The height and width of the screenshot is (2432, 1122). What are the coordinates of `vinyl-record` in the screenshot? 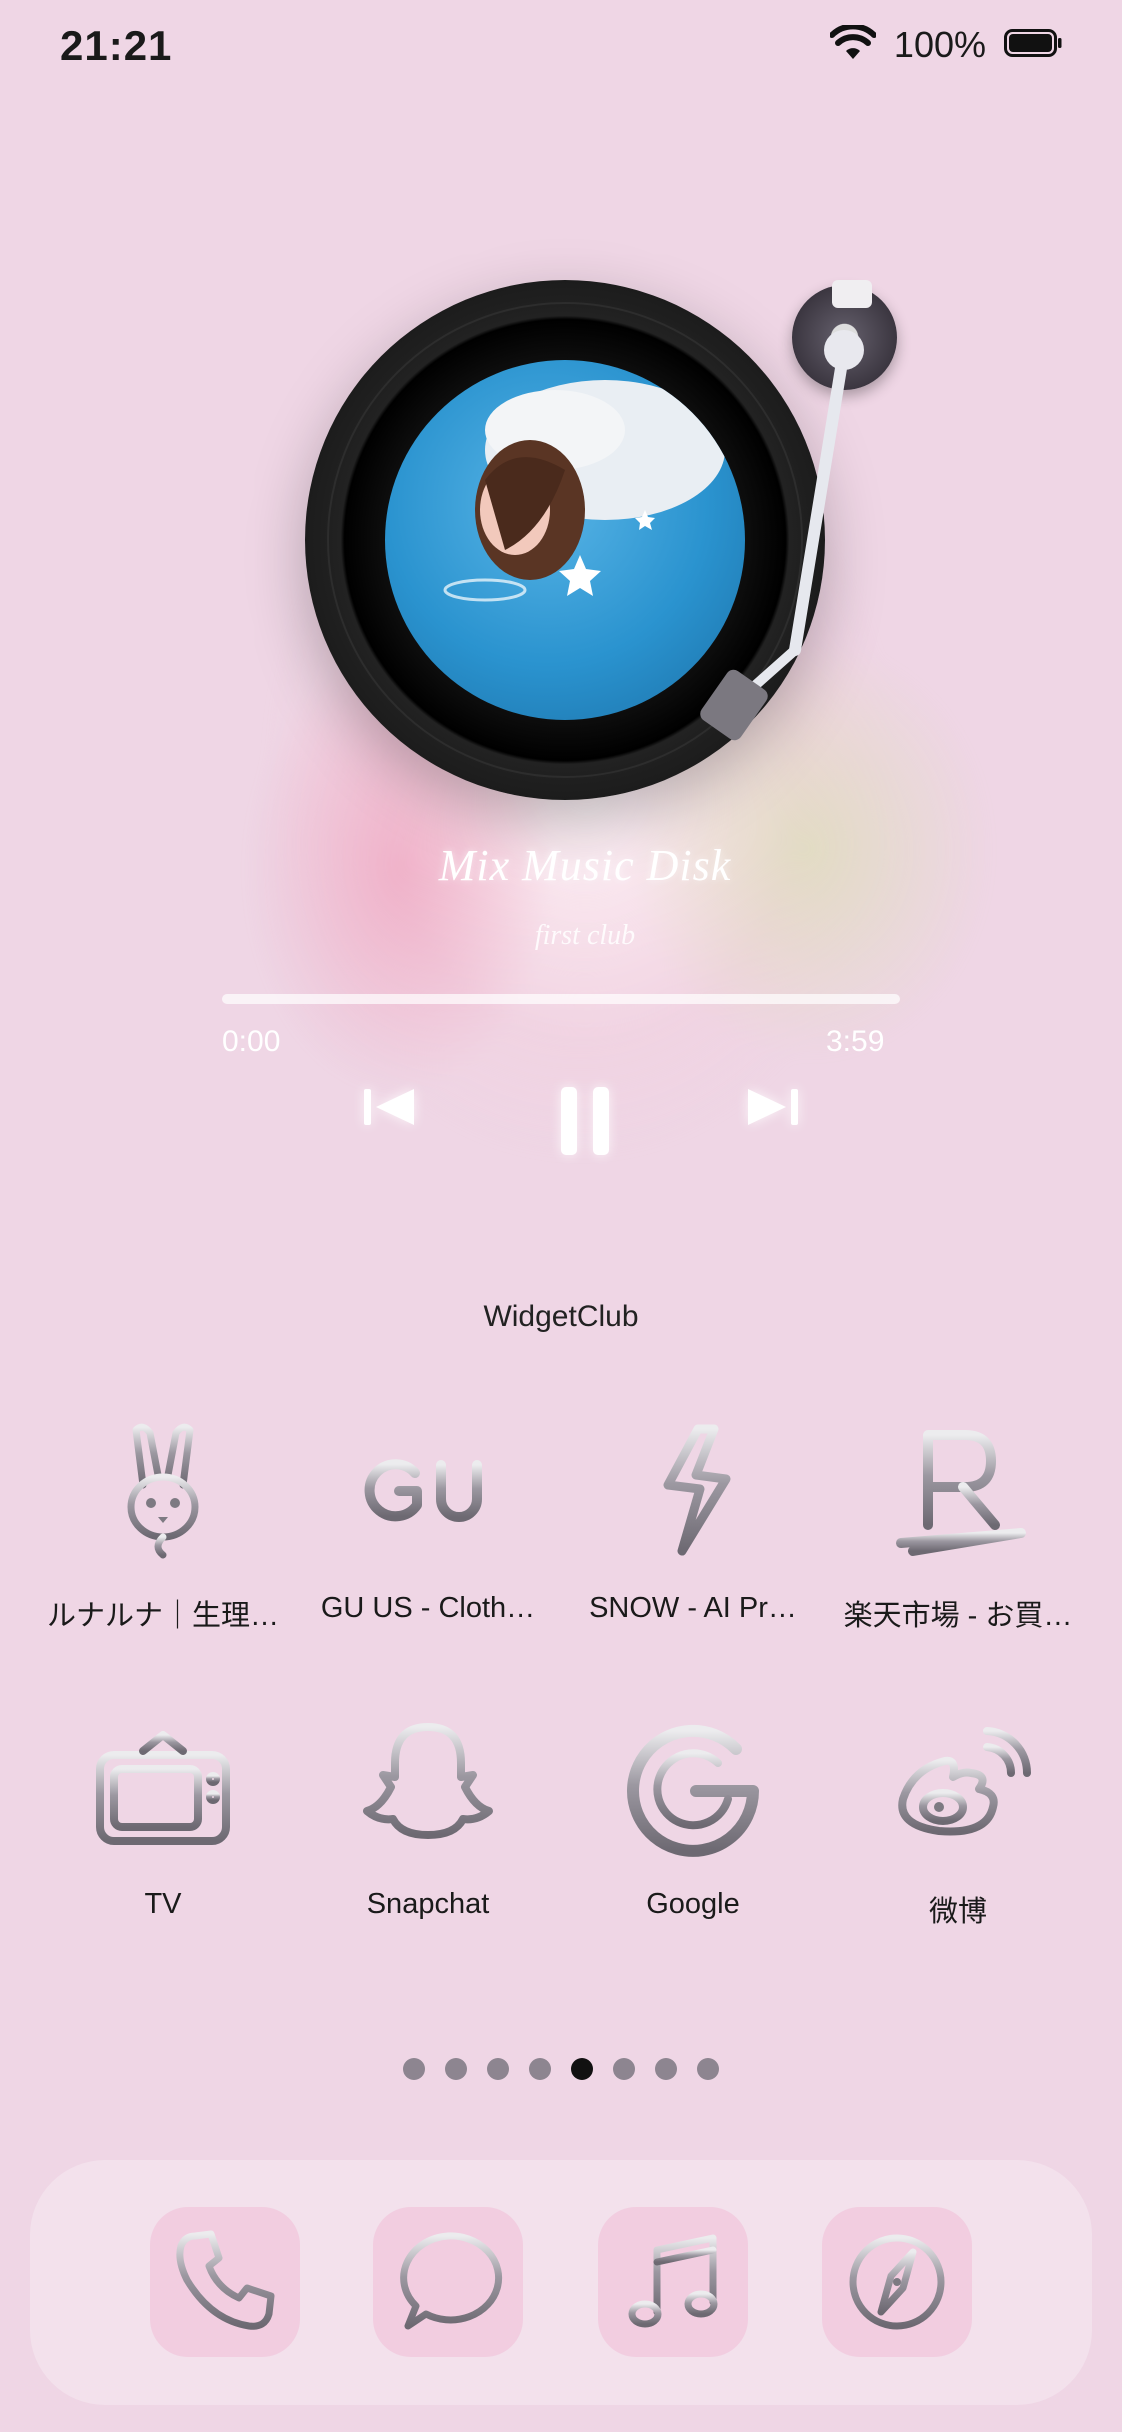 It's located at (565, 540).